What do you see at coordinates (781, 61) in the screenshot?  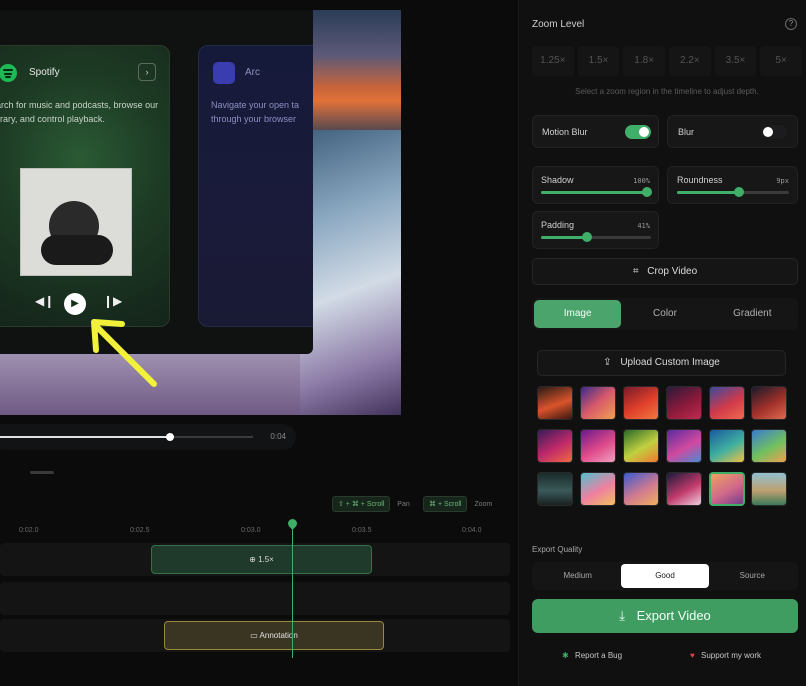 I see `zoom-option: 5×` at bounding box center [781, 61].